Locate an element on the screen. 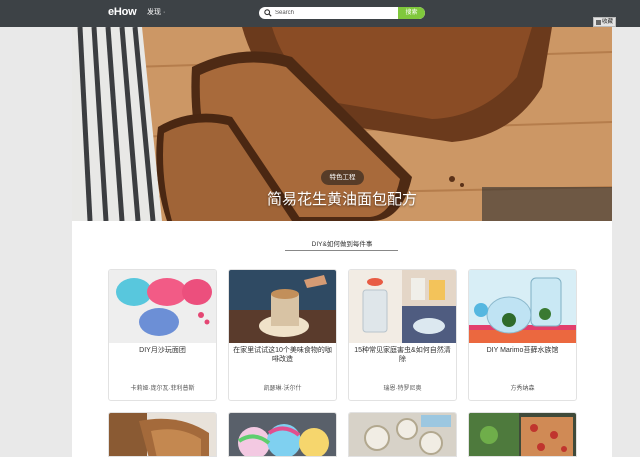 The height and width of the screenshot is (457, 640). section-heading: DIY&如何做到每件事 is located at coordinates (342, 244).